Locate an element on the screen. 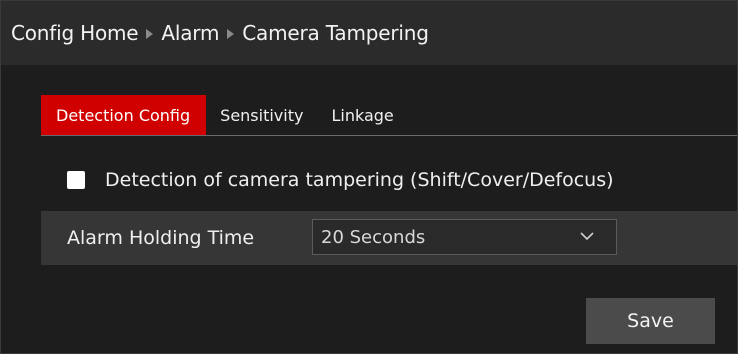 The width and height of the screenshot is (738, 354). alarm-holding-time-panel: Alarm Holding Time 20 Seconds is located at coordinates (389, 238).